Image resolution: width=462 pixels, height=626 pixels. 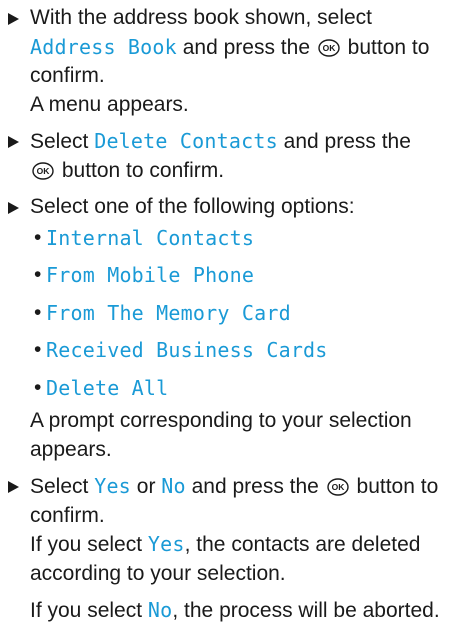 I want to click on result-text: If you select, so click(x=89, y=544).